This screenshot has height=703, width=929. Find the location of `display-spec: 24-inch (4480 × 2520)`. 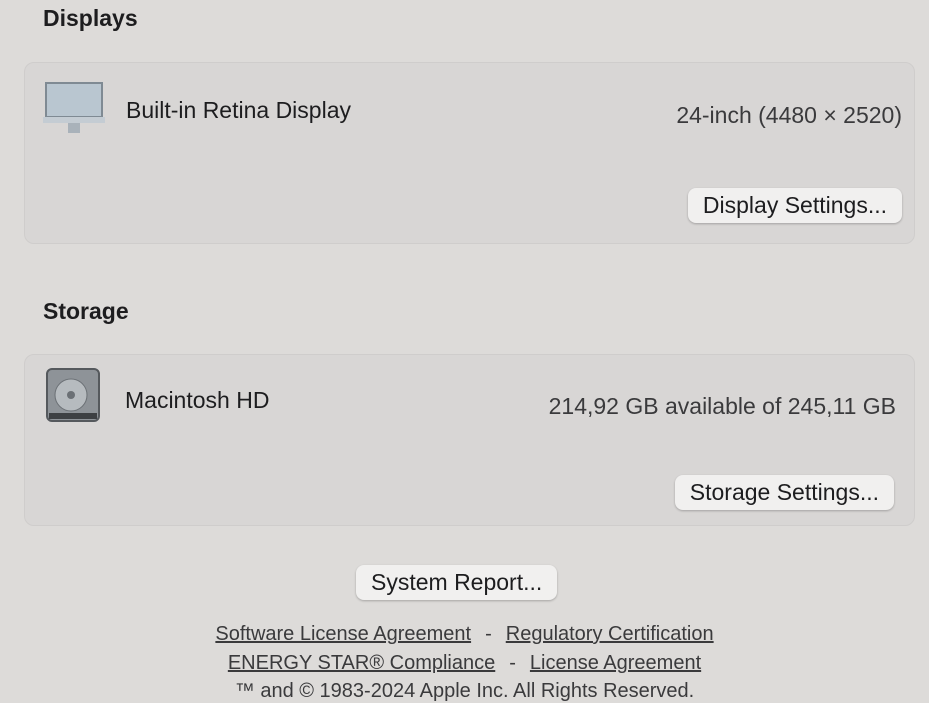

display-spec: 24-inch (4480 × 2520) is located at coordinates (789, 115).